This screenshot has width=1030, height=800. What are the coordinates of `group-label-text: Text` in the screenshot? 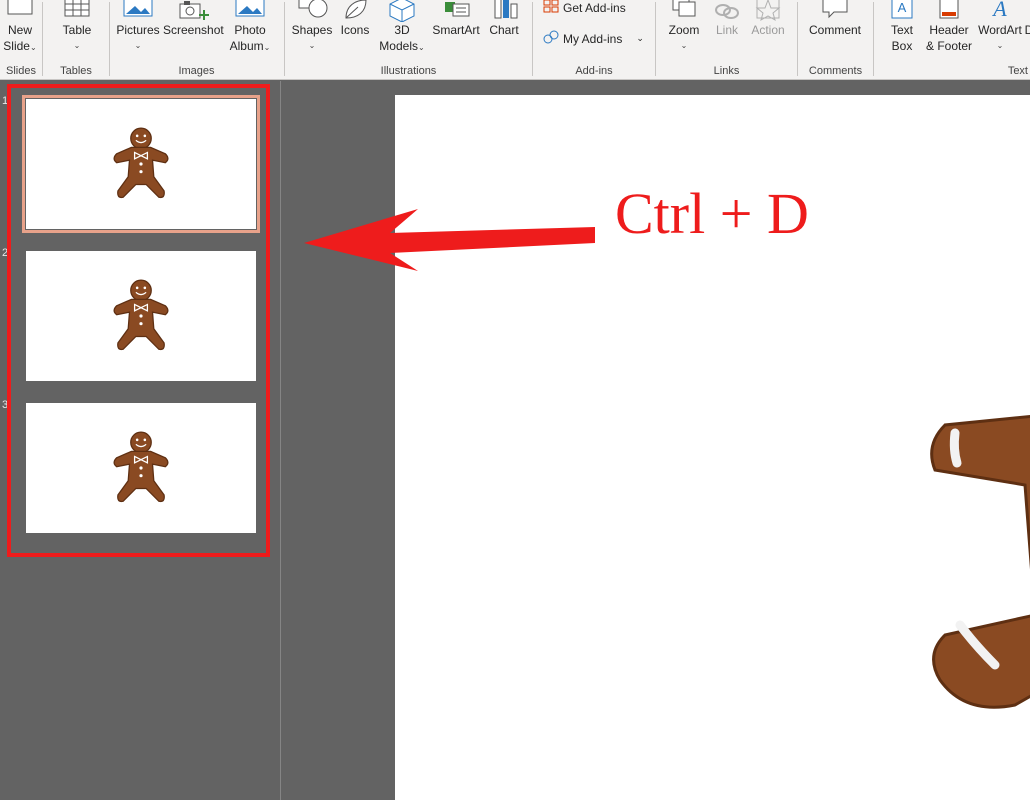 It's located at (1017, 71).